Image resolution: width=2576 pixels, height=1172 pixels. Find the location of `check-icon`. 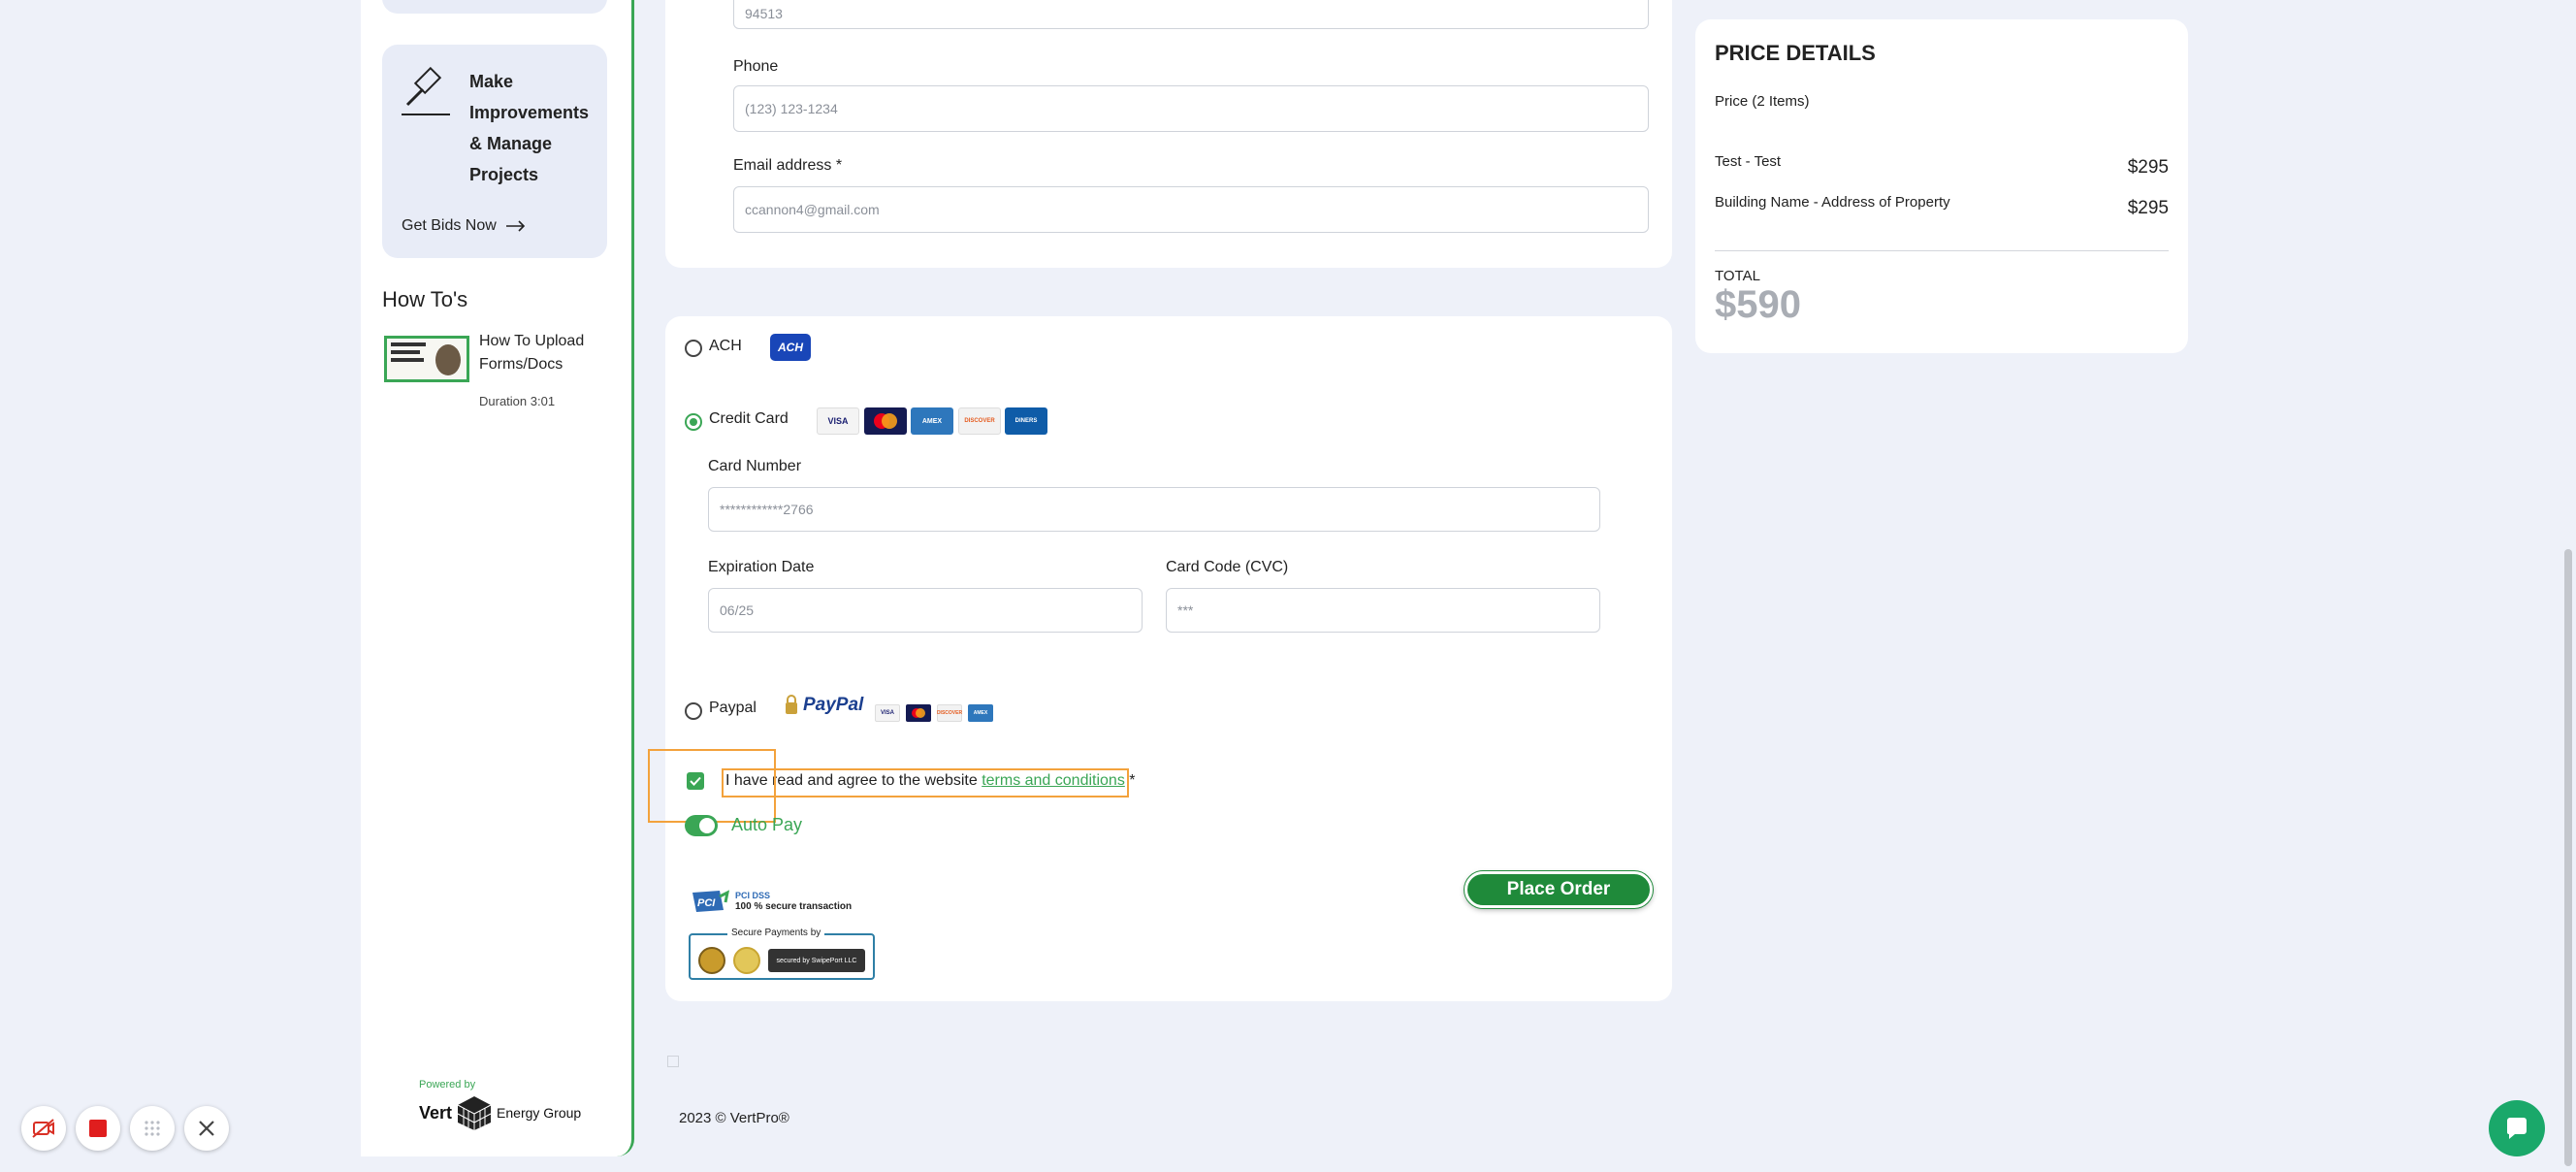

check-icon is located at coordinates (695, 781).